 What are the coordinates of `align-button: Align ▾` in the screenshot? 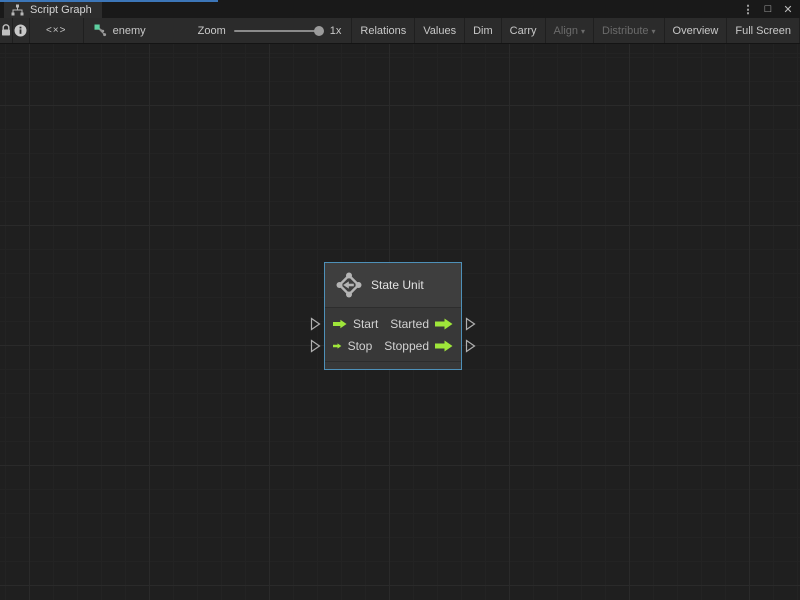 It's located at (570, 30).